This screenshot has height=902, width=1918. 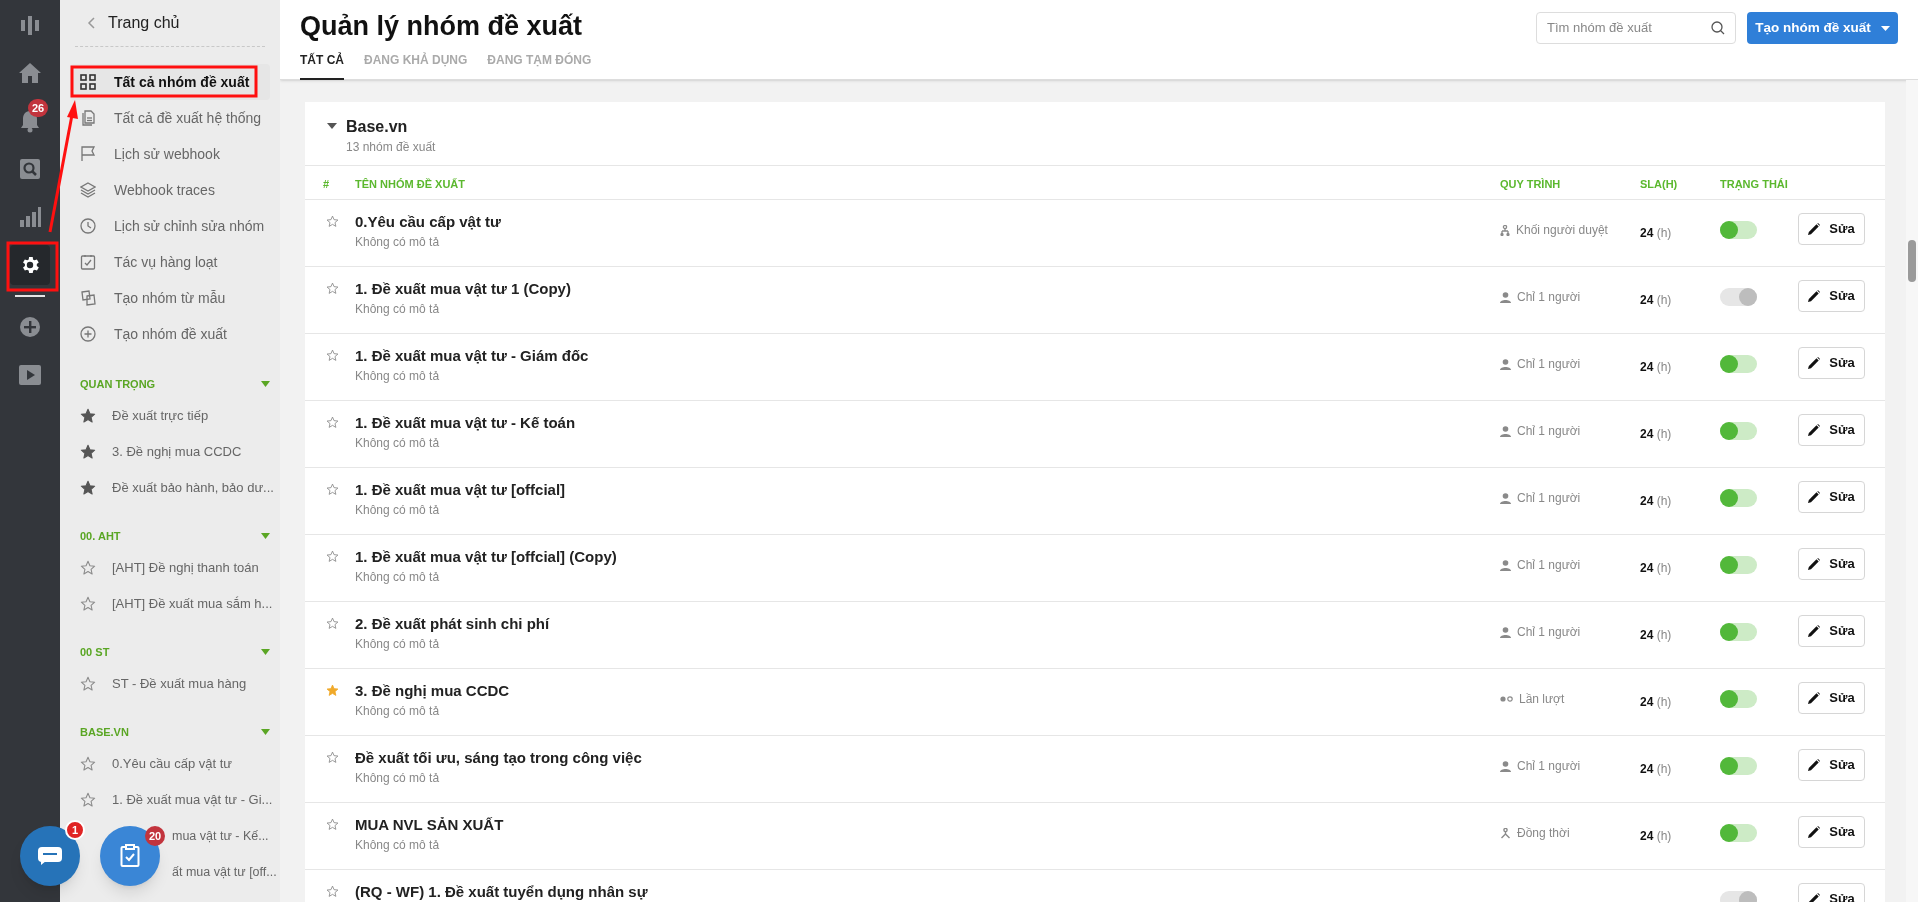 What do you see at coordinates (1629, 28) in the screenshot?
I see `search-input: Tìm nhóm đề xuất` at bounding box center [1629, 28].